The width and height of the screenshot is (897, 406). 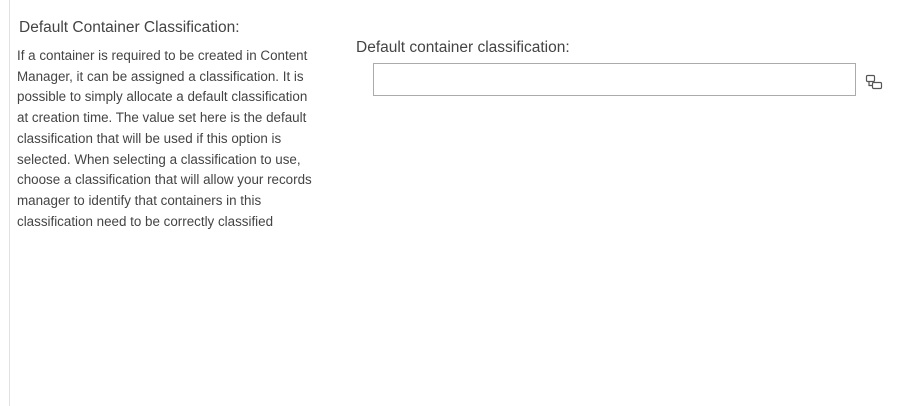 I want to click on field-column: Default container classification:, so click(x=623, y=66).